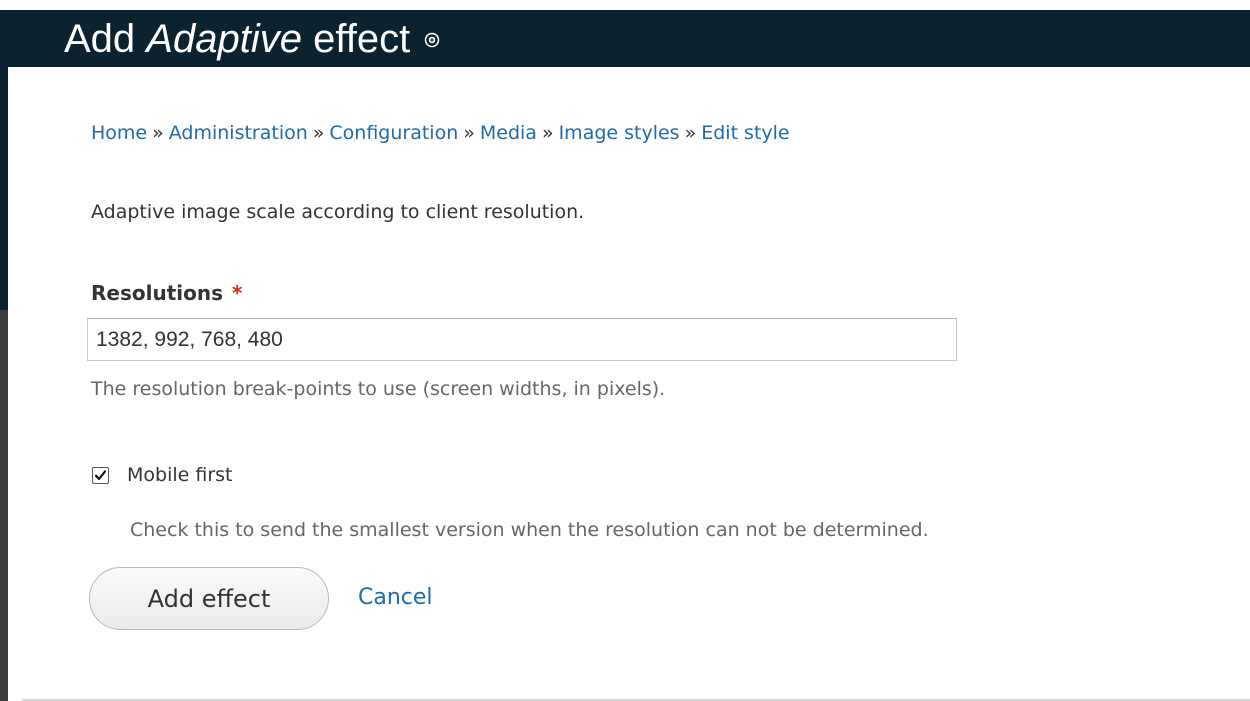  I want to click on page-title-prefix: Add, so click(100, 39).